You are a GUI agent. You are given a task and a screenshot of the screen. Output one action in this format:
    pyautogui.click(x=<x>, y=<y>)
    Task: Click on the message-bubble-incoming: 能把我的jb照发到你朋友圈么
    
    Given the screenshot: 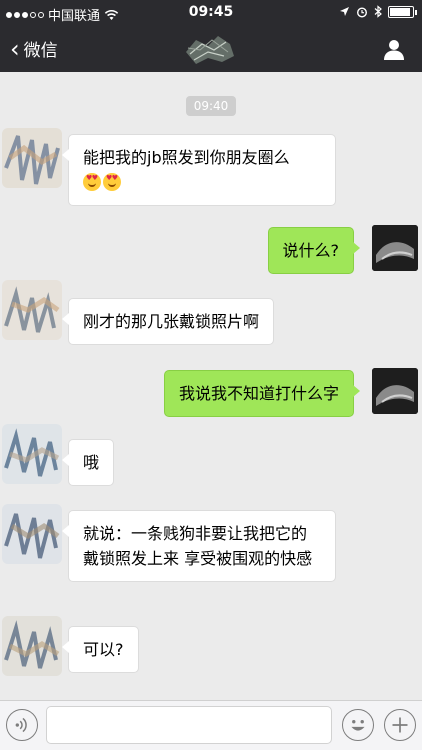 What is the action you would take?
    pyautogui.click(x=199, y=170)
    